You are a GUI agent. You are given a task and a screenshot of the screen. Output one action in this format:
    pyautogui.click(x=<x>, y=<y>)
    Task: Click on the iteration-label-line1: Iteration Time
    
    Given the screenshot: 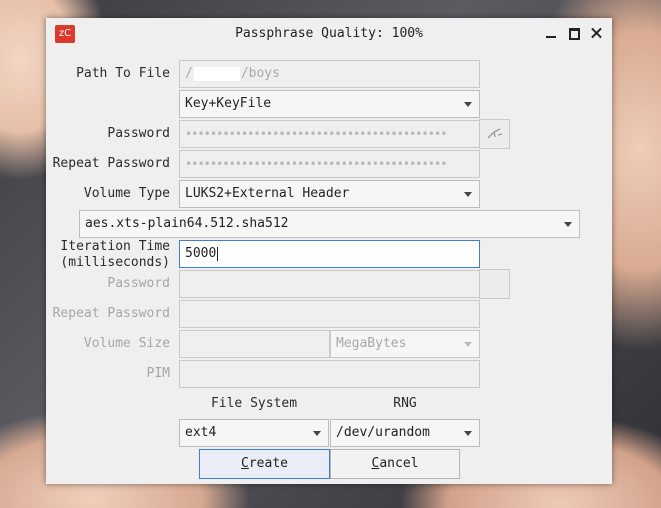 What is the action you would take?
    pyautogui.click(x=115, y=246)
    